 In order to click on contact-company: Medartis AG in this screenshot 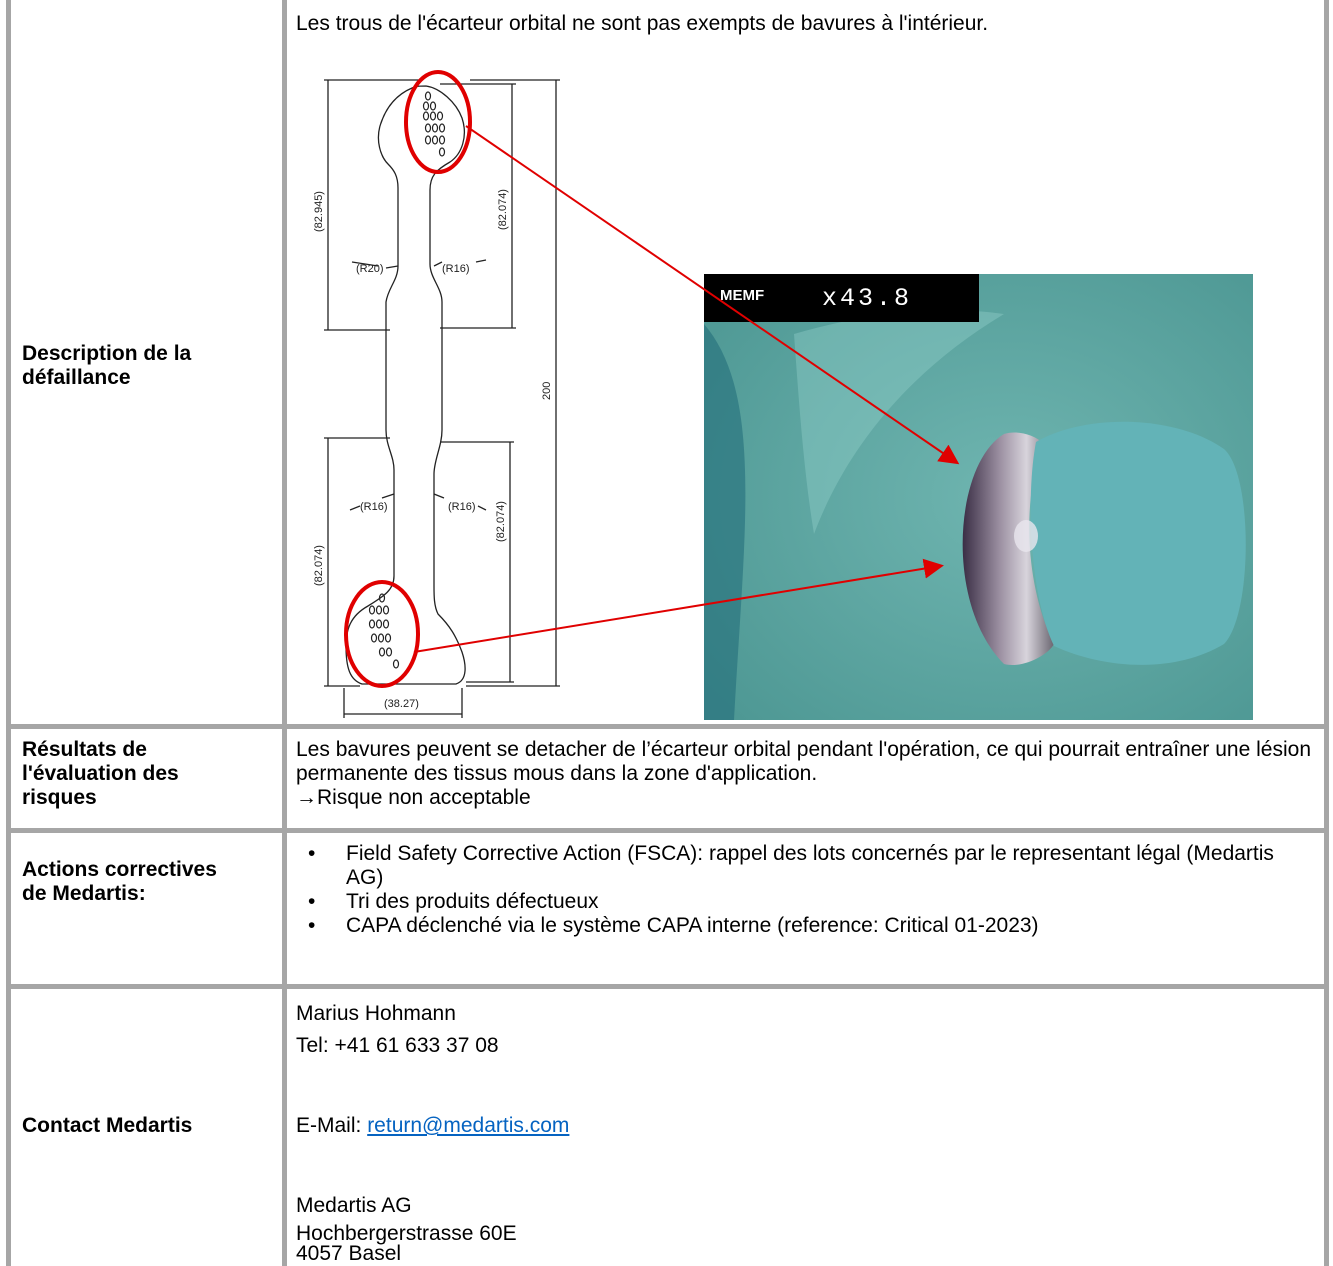, I will do `click(354, 1205)`.